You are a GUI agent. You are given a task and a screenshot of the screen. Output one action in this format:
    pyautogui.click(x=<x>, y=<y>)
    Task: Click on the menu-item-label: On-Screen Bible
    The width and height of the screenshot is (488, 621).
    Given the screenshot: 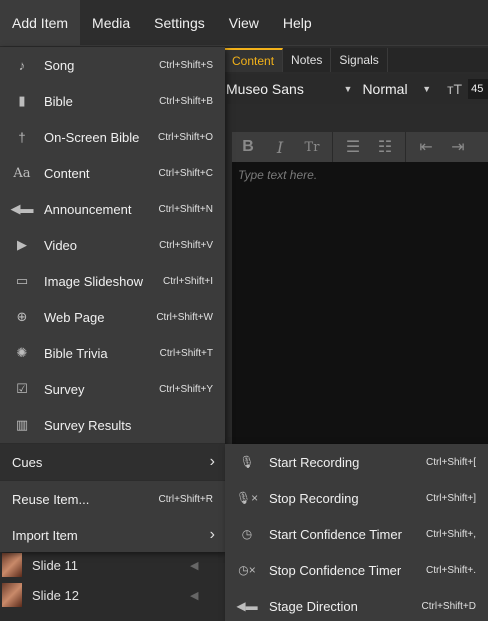 What is the action you would take?
    pyautogui.click(x=92, y=137)
    